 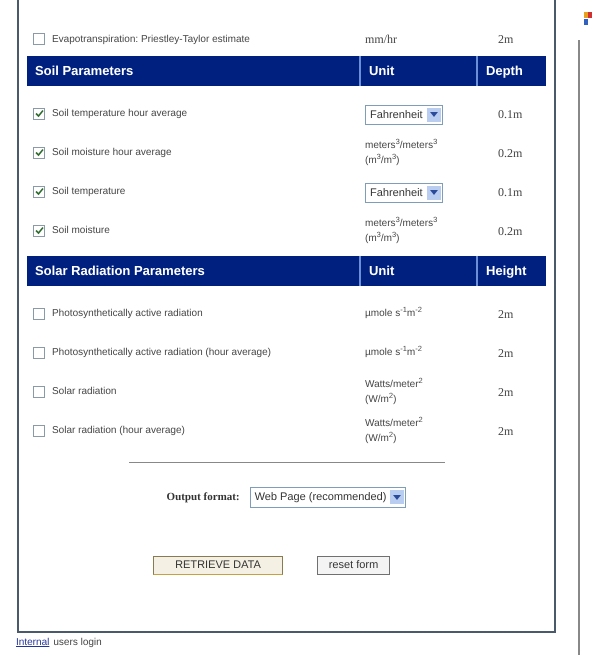 I want to click on parameter-label: Soil temperature, so click(x=89, y=192).